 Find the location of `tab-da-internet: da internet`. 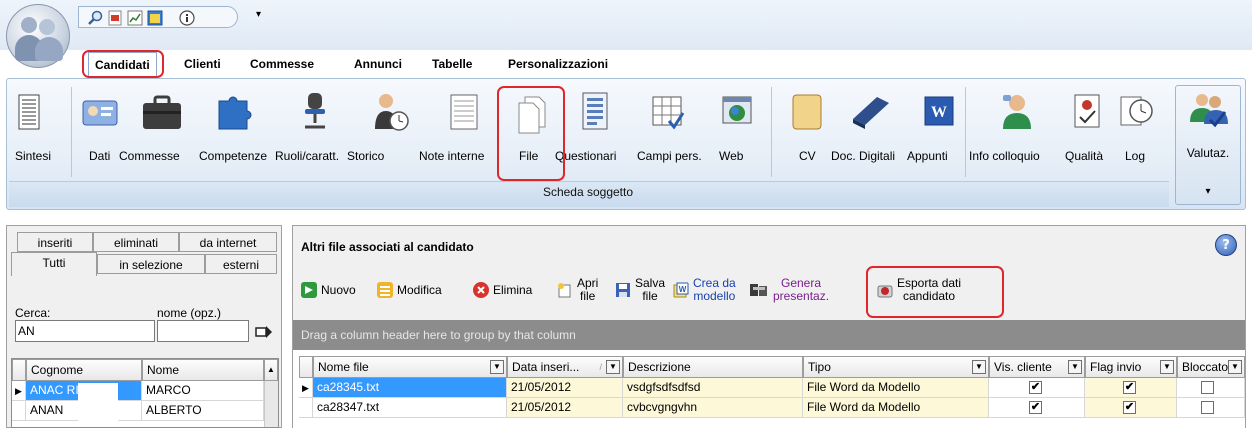

tab-da-internet: da internet is located at coordinates (228, 242).